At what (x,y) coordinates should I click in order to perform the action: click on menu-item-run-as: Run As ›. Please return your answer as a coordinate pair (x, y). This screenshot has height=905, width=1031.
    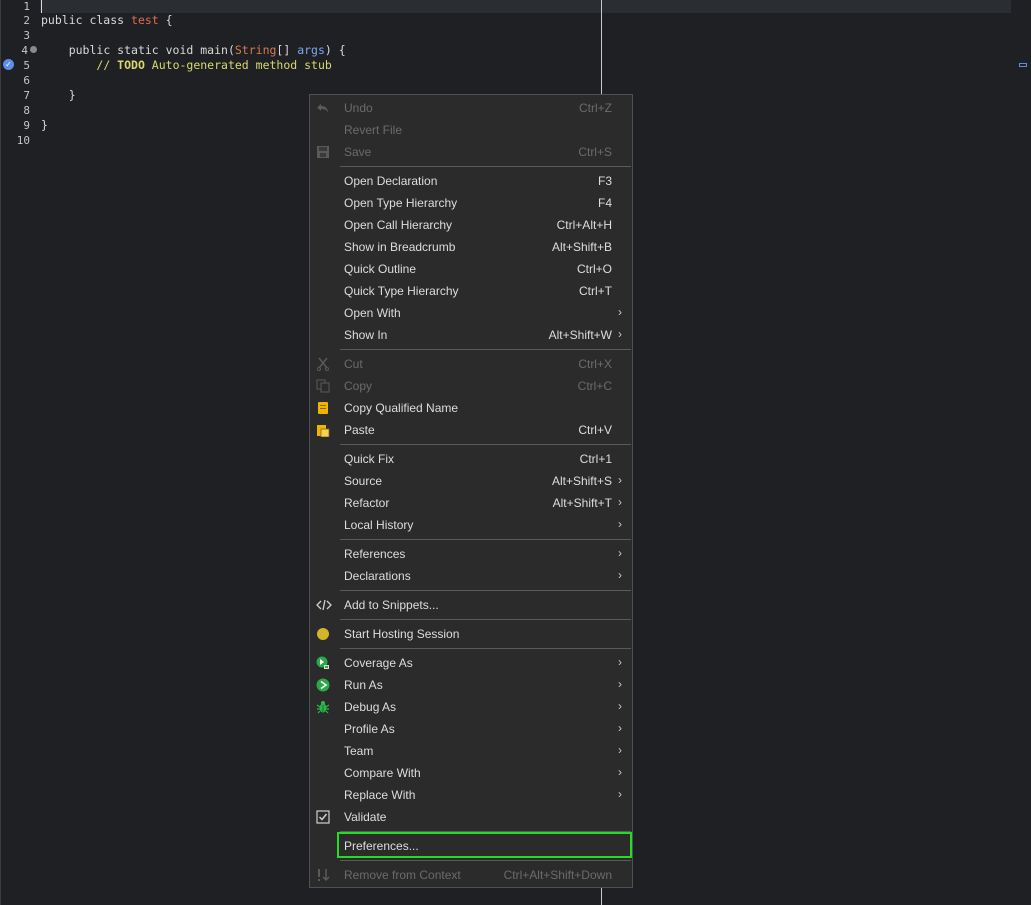
    Looking at the image, I should click on (471, 685).